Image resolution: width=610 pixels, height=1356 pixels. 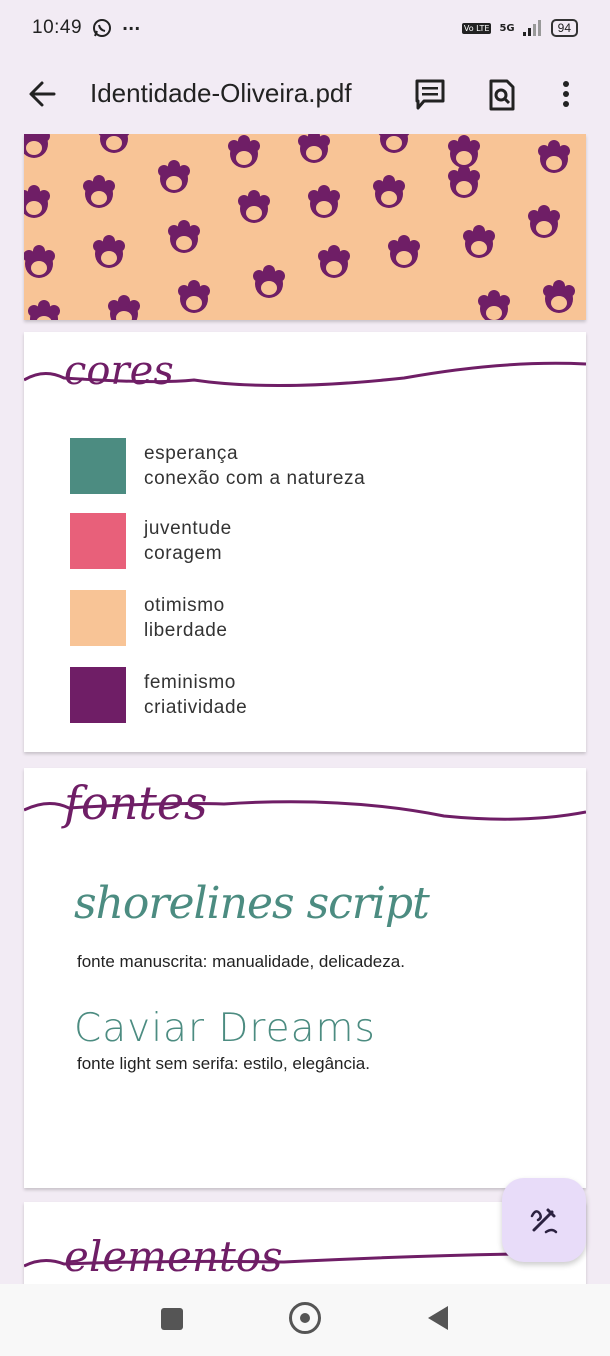 I want to click on heading-elementos-text: elementos, so click(x=173, y=1256).